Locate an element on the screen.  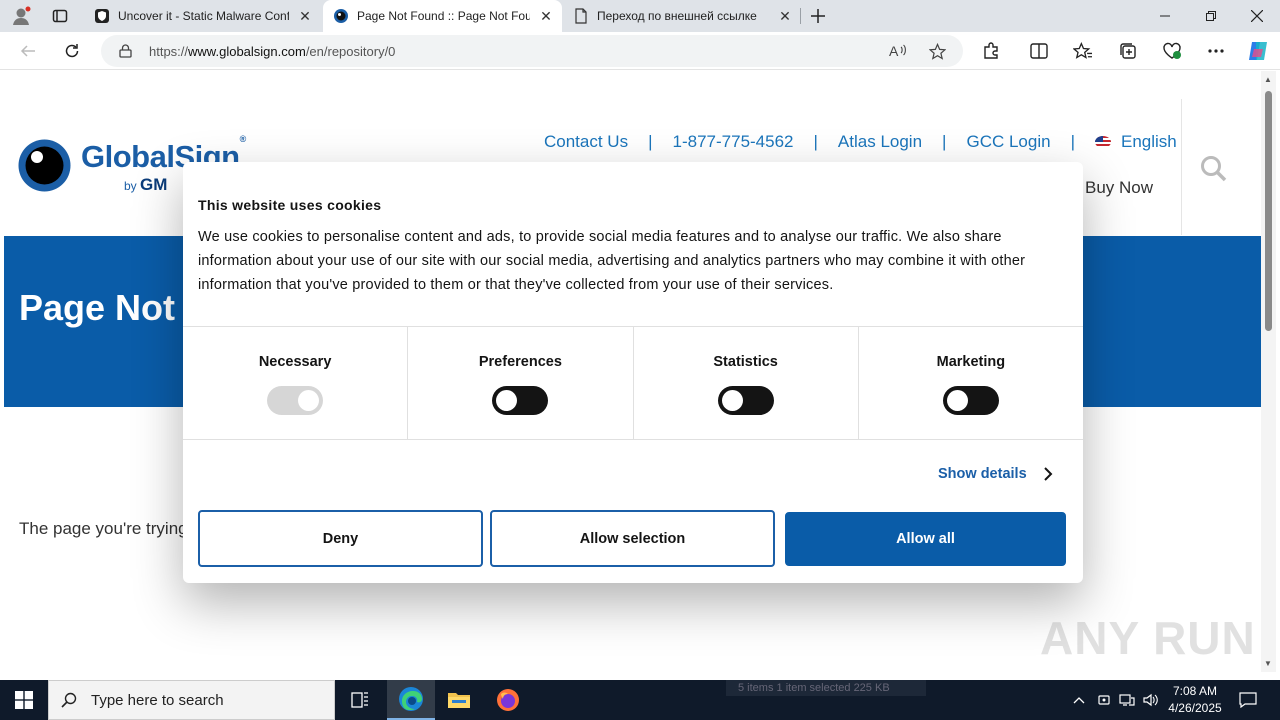
logo-by: by is located at coordinates (130, 186).